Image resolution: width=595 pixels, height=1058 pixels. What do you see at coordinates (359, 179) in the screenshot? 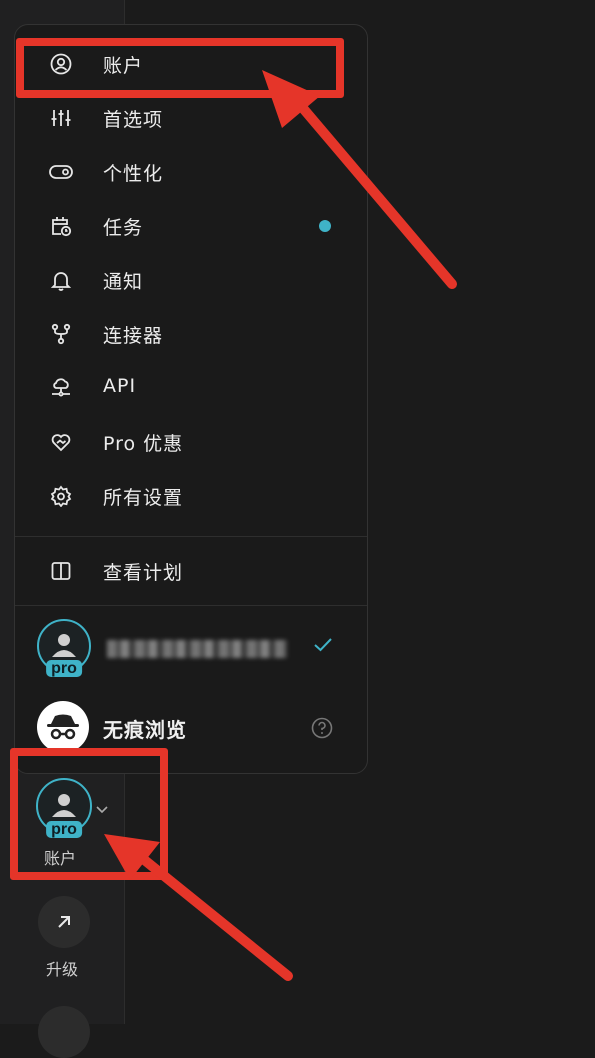
I see `arrow-to-account-menu` at bounding box center [359, 179].